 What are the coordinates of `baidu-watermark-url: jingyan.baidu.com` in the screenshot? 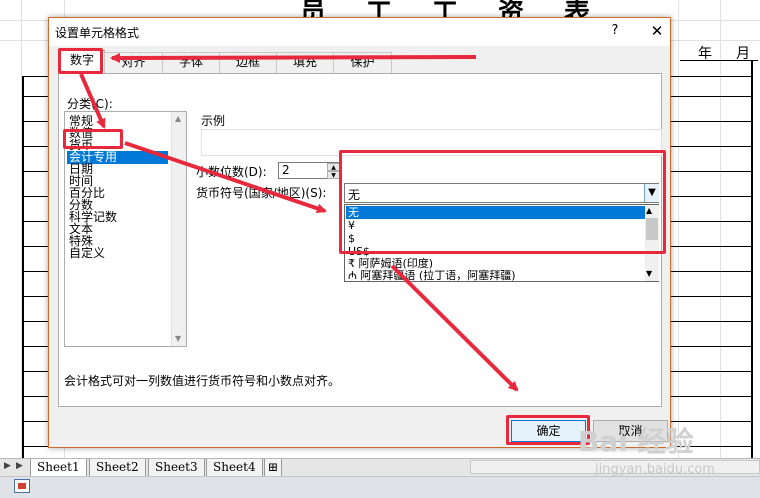 It's located at (655, 469).